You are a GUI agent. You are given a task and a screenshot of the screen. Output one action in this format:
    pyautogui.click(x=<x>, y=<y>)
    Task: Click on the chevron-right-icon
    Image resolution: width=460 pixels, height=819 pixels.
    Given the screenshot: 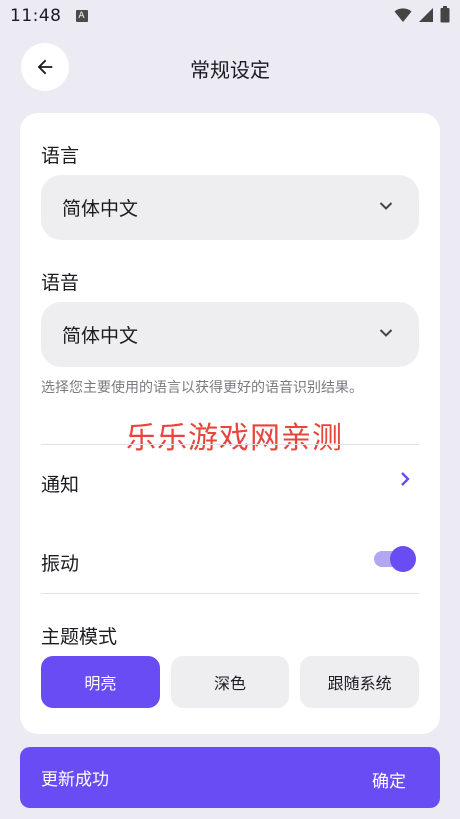 What is the action you would take?
    pyautogui.click(x=405, y=479)
    